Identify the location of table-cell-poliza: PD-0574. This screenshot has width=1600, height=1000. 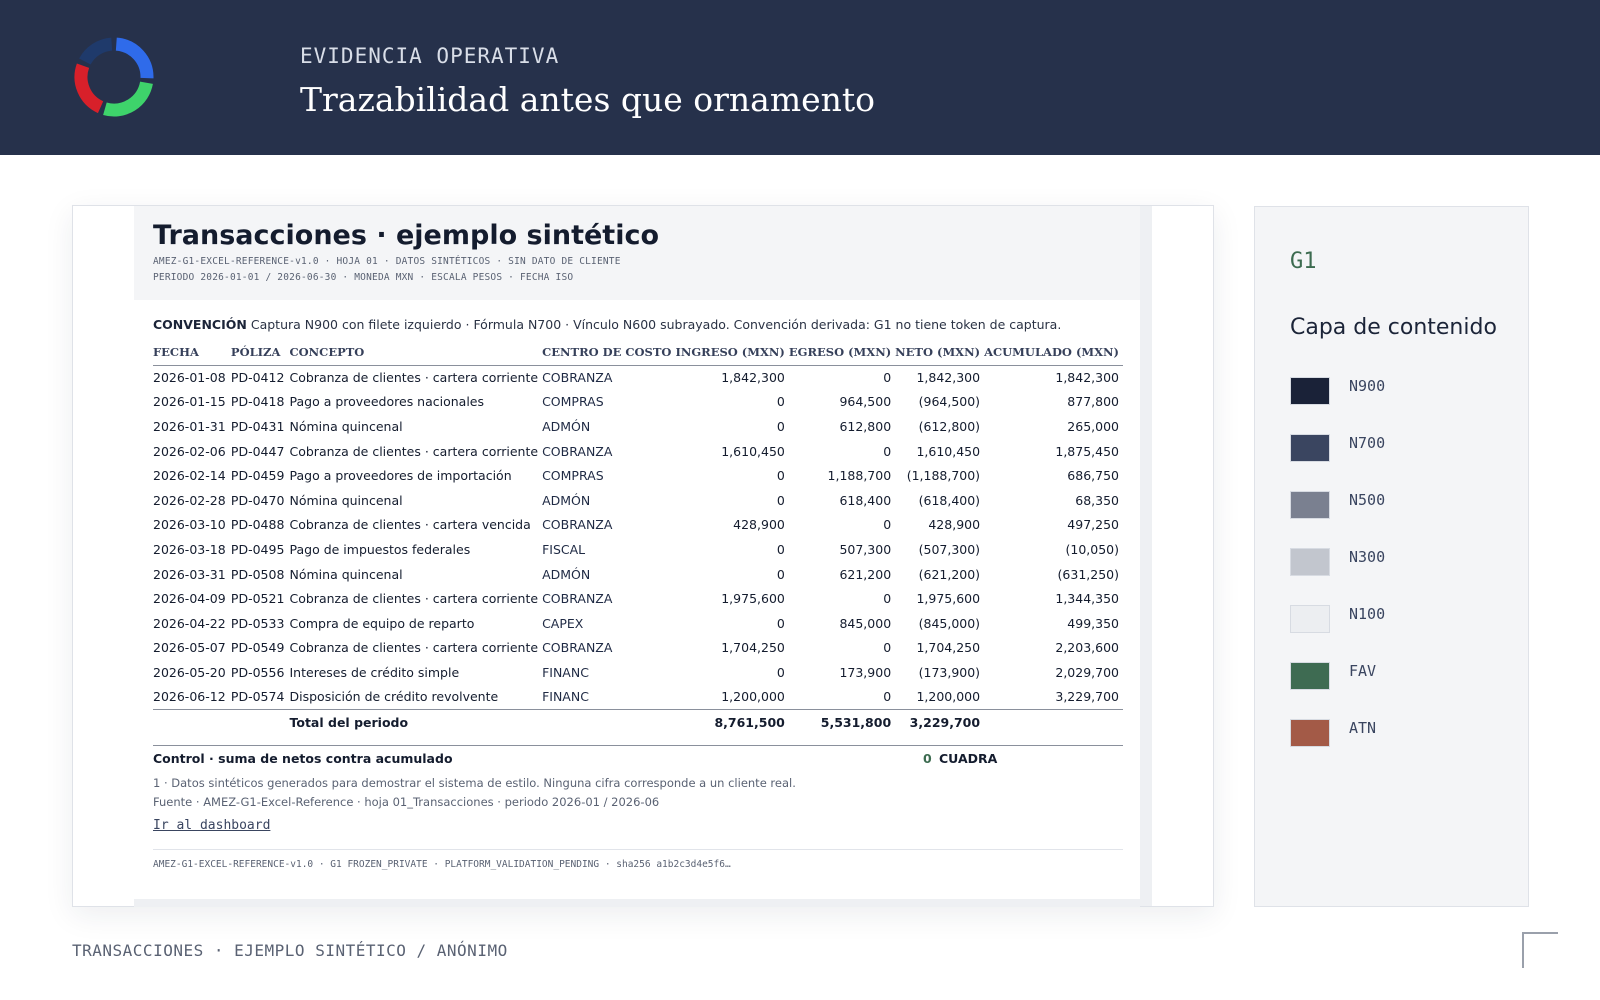
(257, 697).